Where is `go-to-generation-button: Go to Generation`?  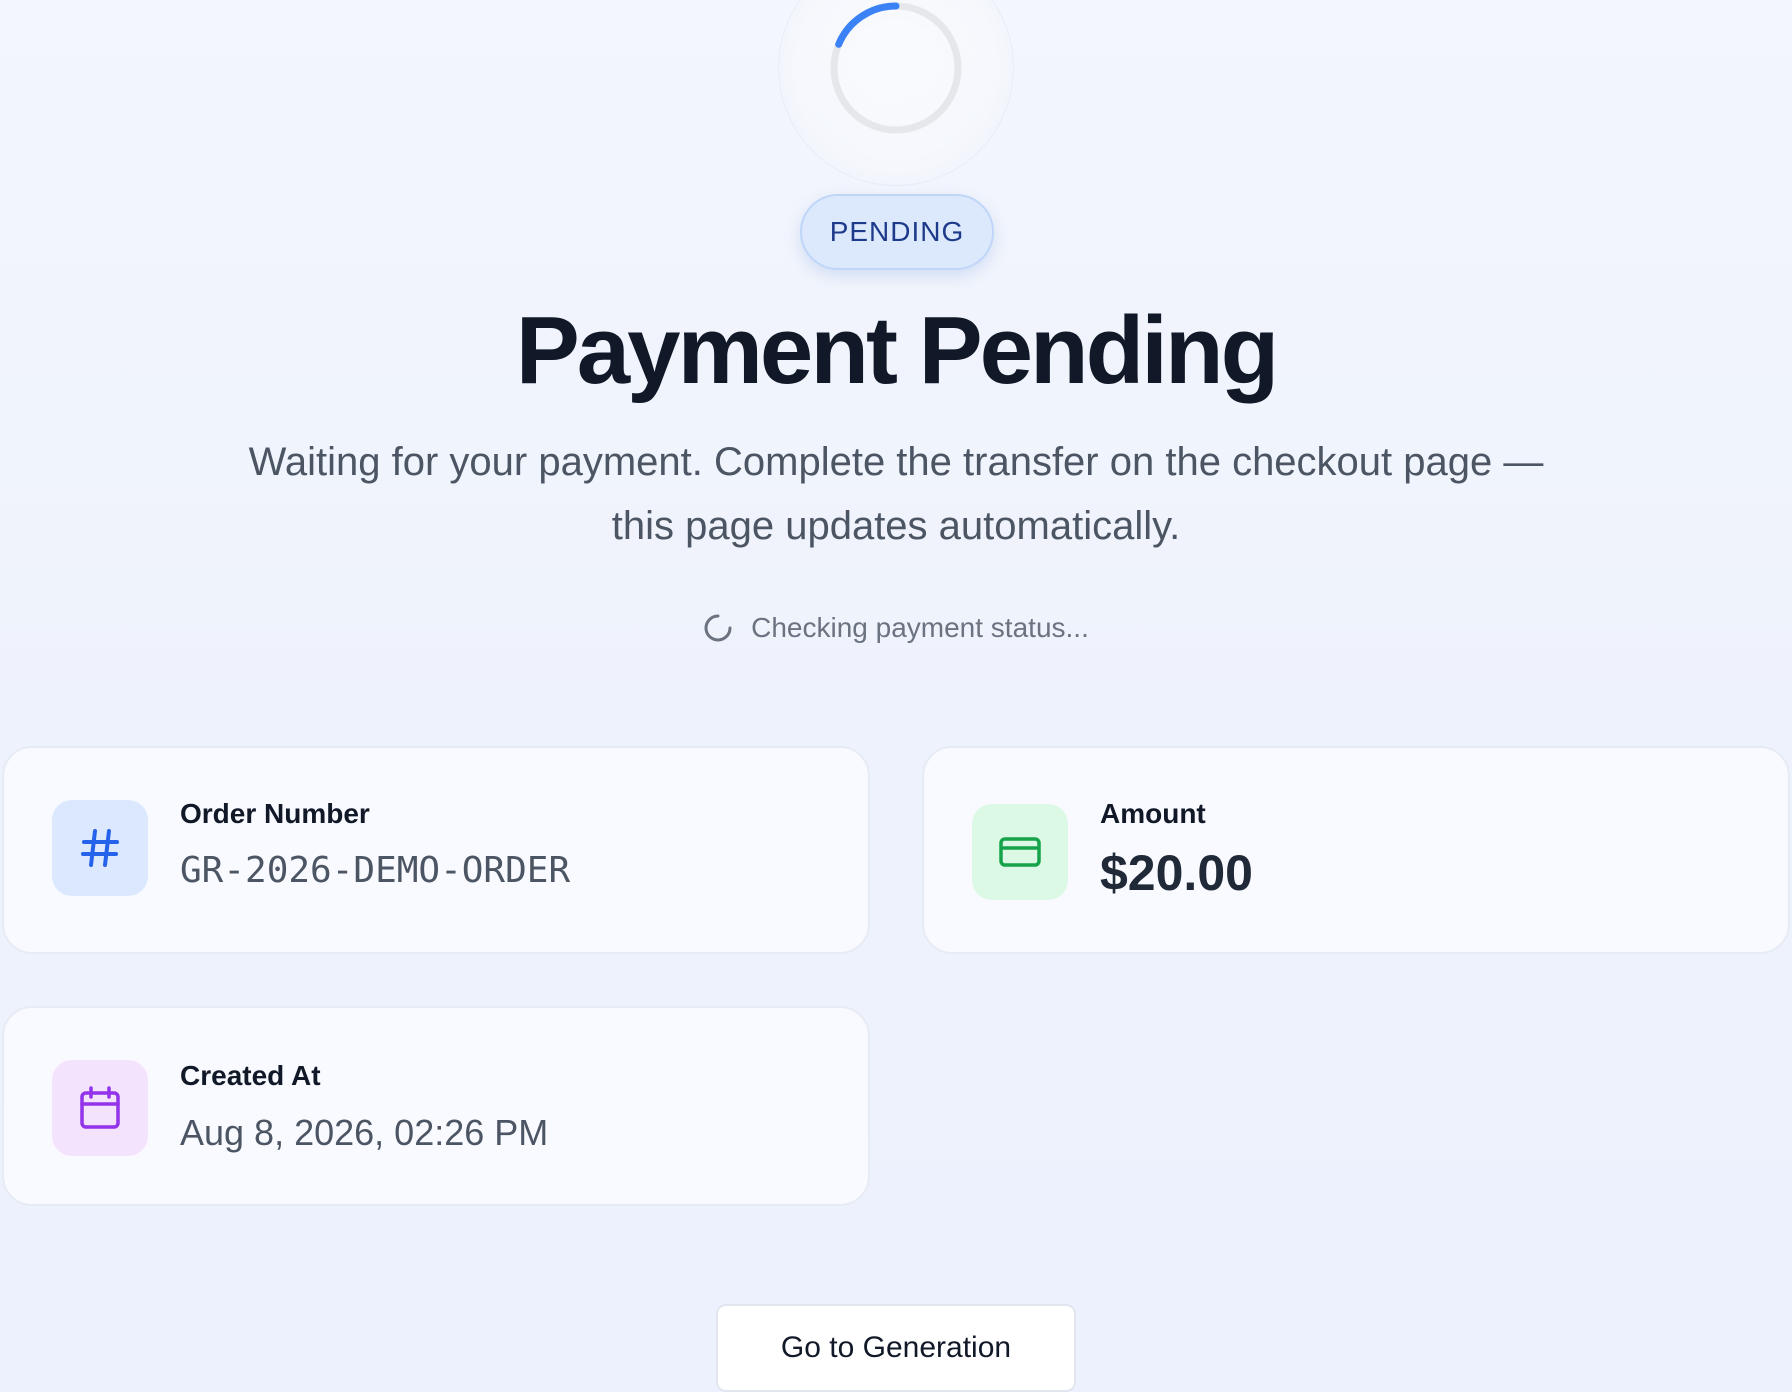 go-to-generation-button: Go to Generation is located at coordinates (896, 1348).